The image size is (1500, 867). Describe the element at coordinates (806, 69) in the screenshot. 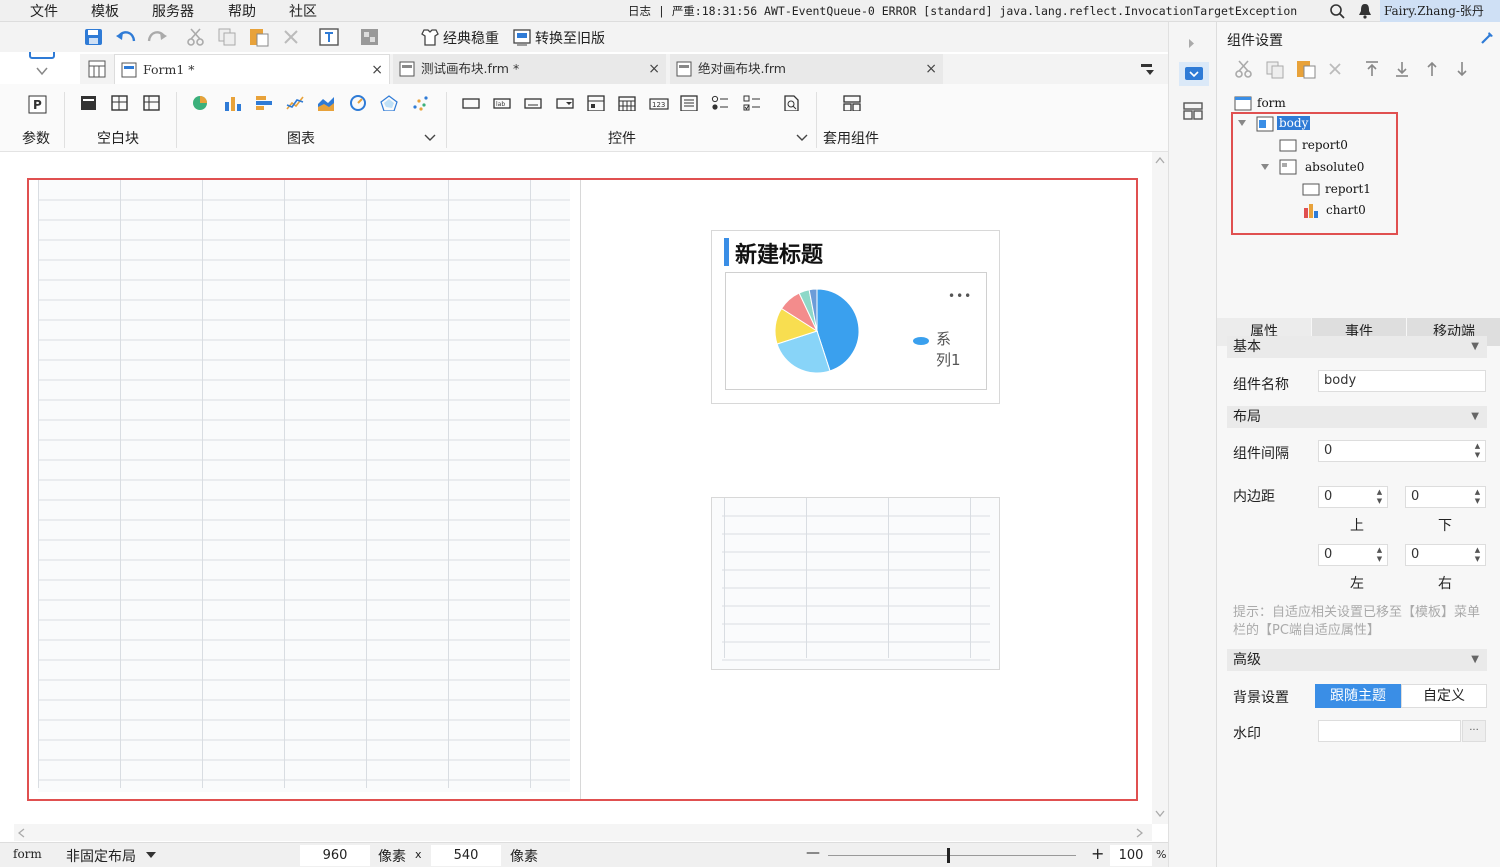

I see `tab-absolute-canvas: 绝对画布块.frm ×` at that location.